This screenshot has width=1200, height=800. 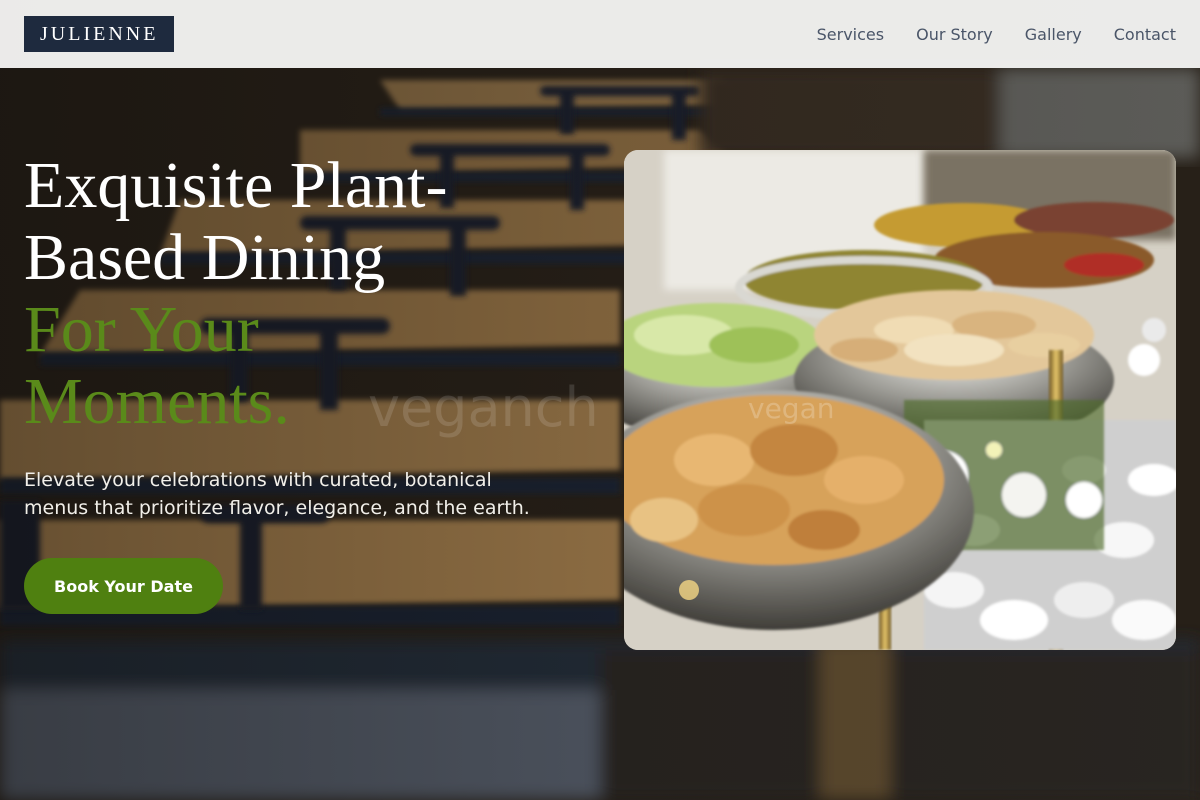 I want to click on headline-accent-line-2: Moments., so click(x=157, y=401).